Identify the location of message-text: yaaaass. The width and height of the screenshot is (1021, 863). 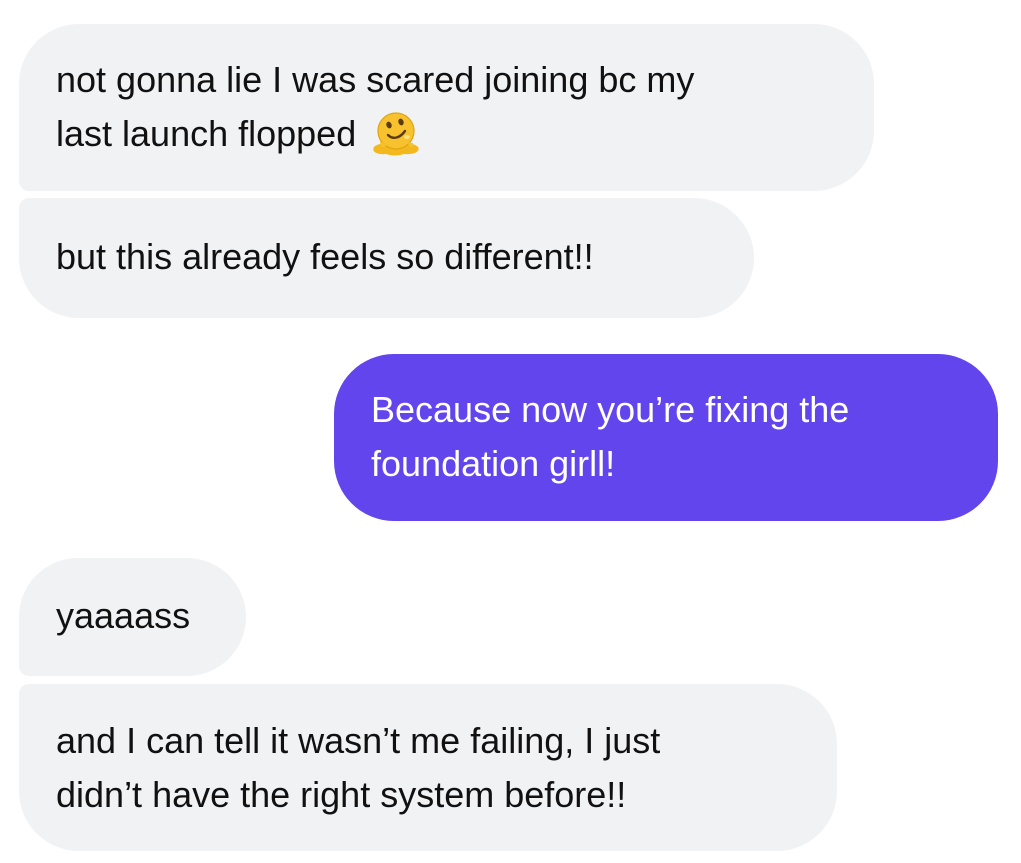
(123, 615).